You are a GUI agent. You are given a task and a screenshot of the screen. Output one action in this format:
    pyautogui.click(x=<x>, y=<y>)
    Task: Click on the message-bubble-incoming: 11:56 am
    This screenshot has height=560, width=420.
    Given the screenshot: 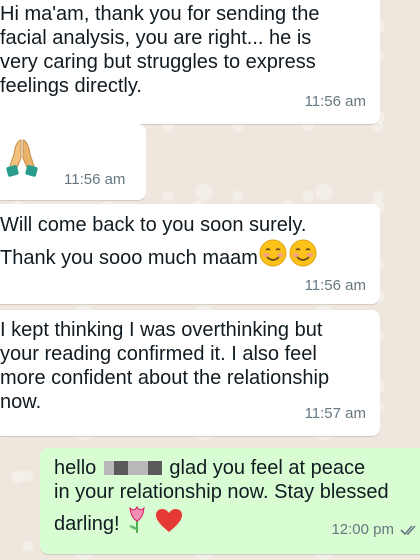 What is the action you would take?
    pyautogui.click(x=73, y=162)
    